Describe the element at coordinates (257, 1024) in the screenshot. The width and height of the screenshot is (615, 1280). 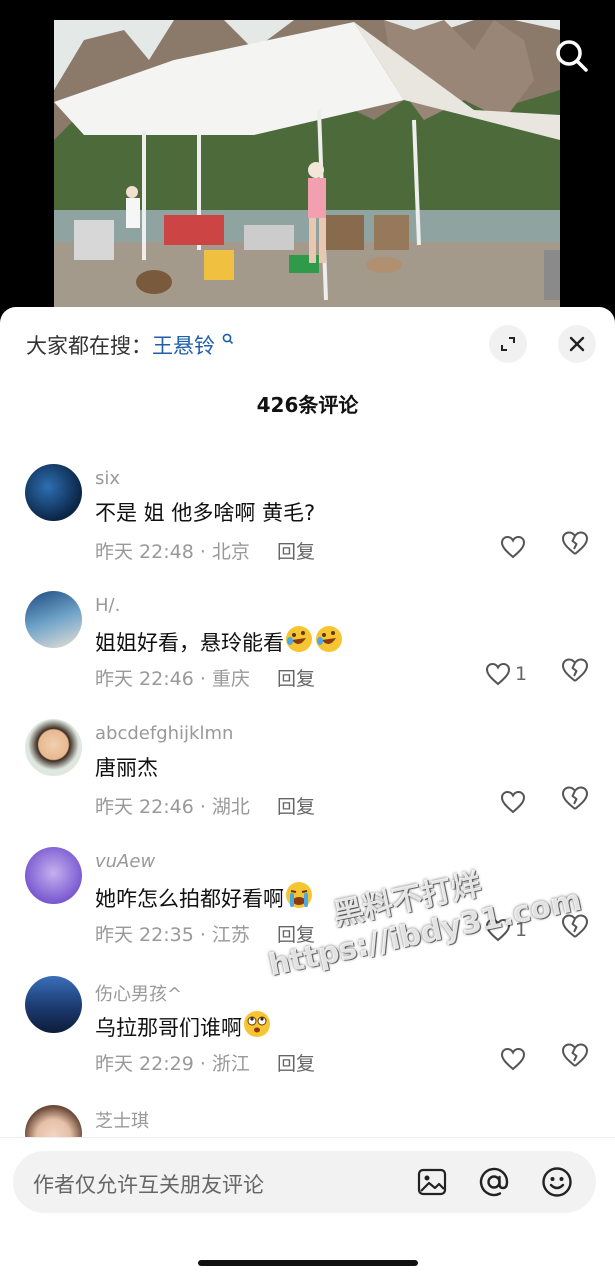
I see `rolling-eyes-emoji` at that location.